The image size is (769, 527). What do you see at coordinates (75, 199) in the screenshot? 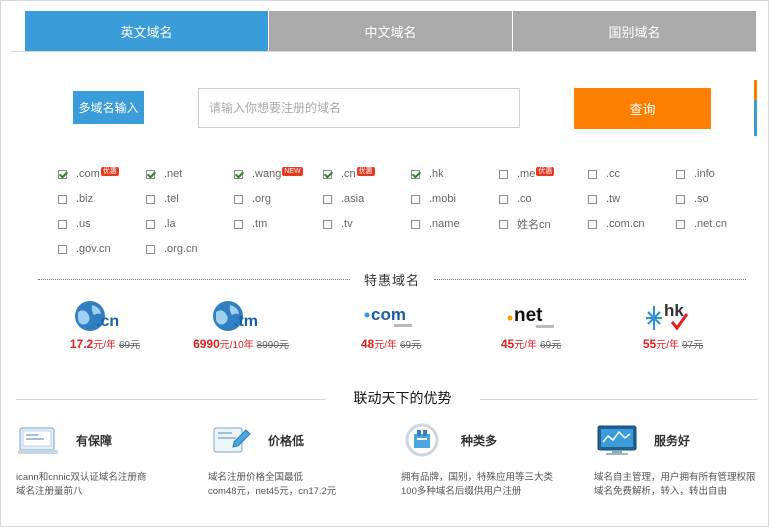
I see `tld-option: .biz` at bounding box center [75, 199].